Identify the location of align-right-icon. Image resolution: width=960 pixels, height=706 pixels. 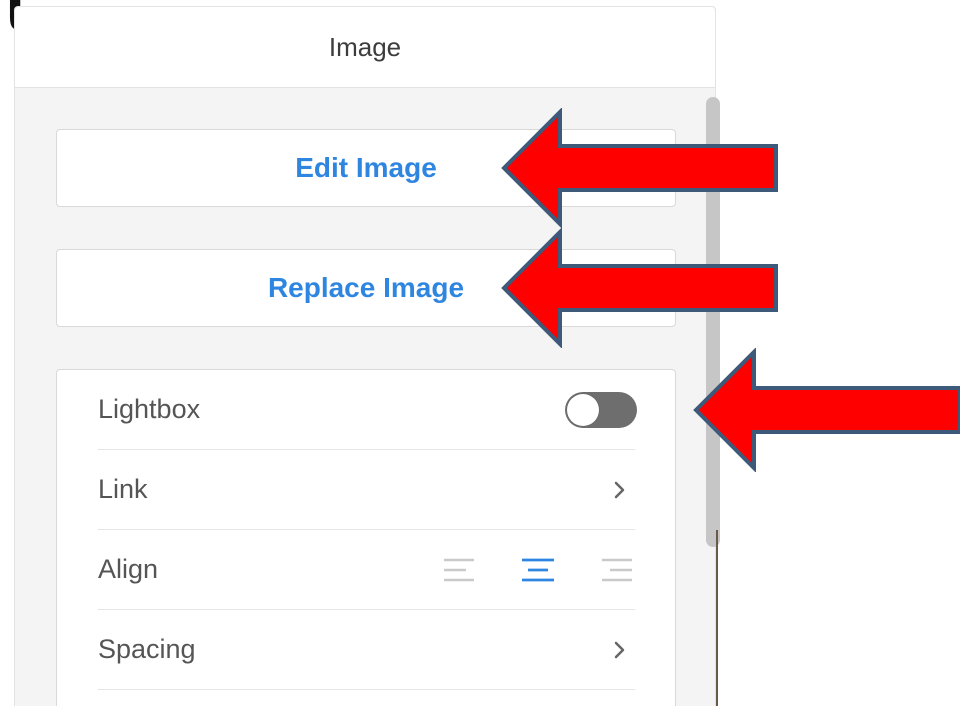
(616, 570).